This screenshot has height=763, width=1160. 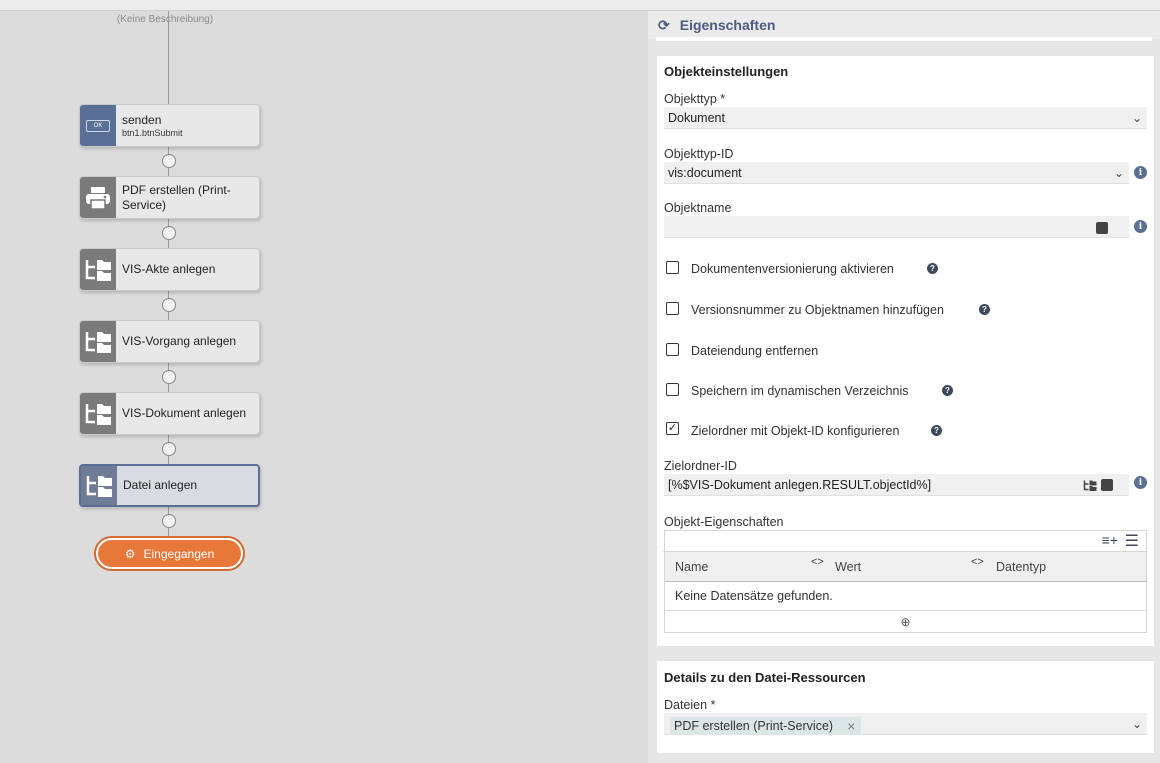 I want to click on objektname-label: Objektname, so click(x=698, y=208).